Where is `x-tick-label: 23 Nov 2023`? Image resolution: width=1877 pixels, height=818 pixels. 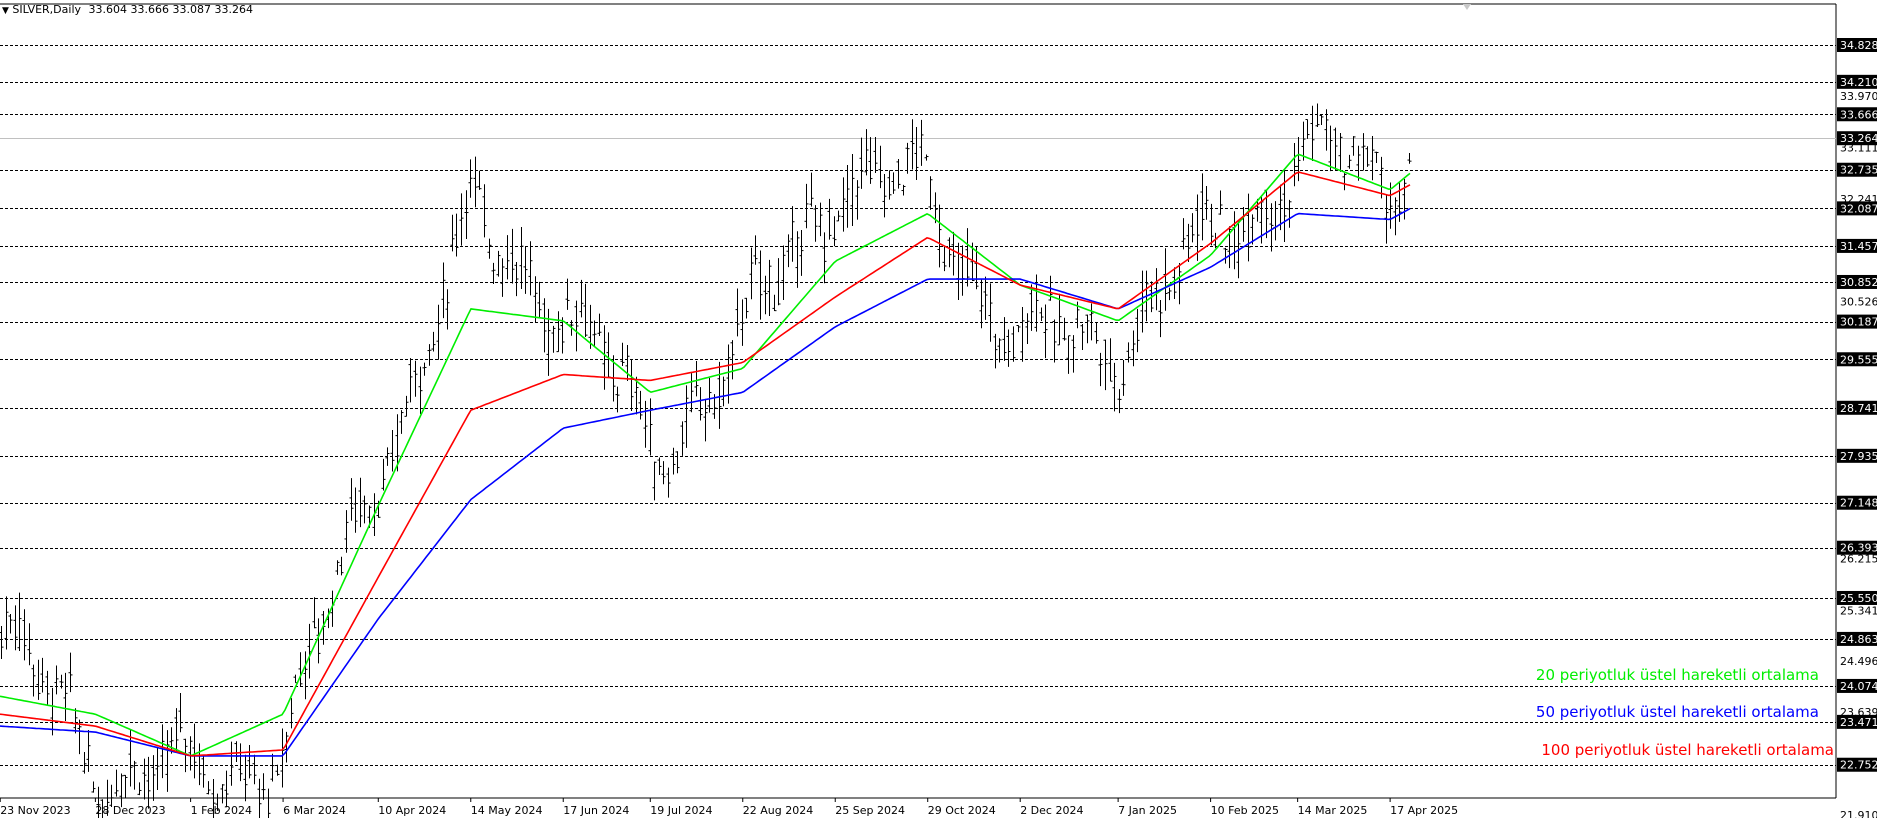 x-tick-label: 23 Nov 2023 is located at coordinates (35, 810).